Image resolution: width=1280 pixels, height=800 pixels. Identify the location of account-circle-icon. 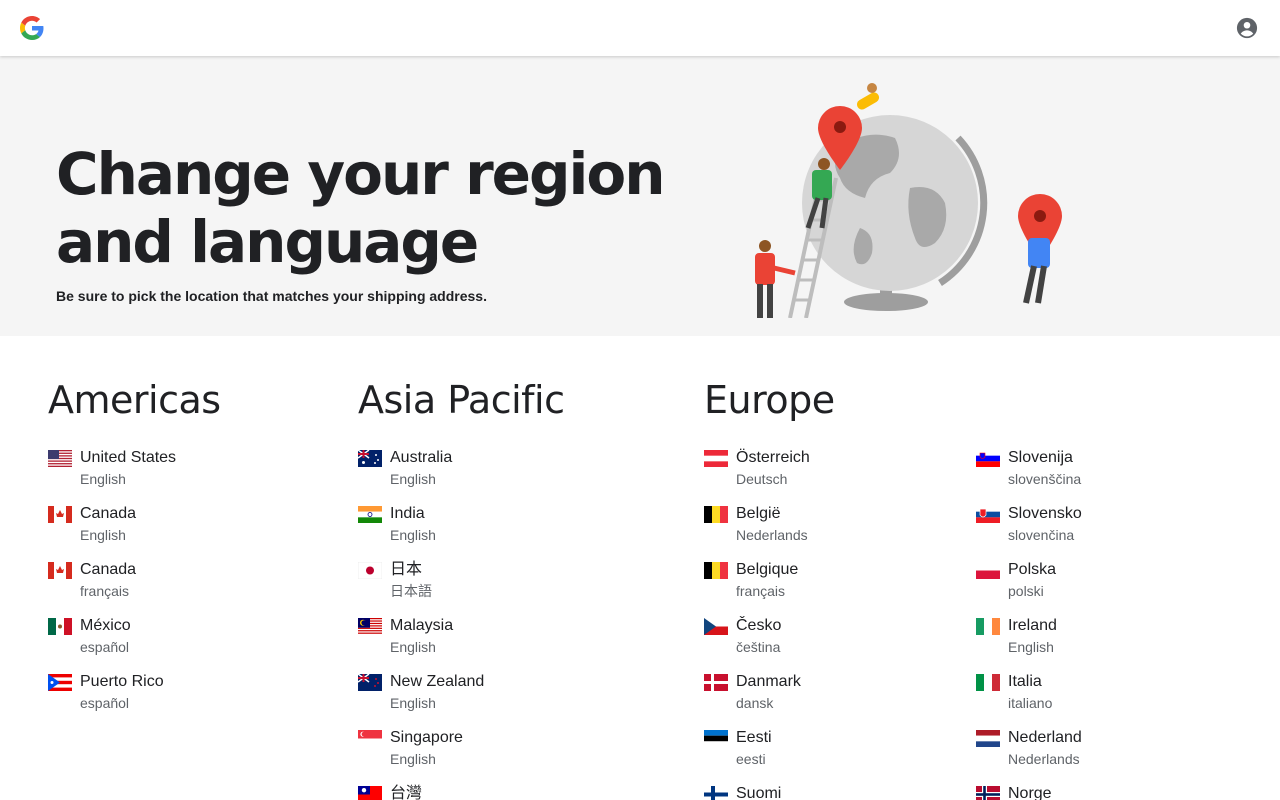
(1247, 28).